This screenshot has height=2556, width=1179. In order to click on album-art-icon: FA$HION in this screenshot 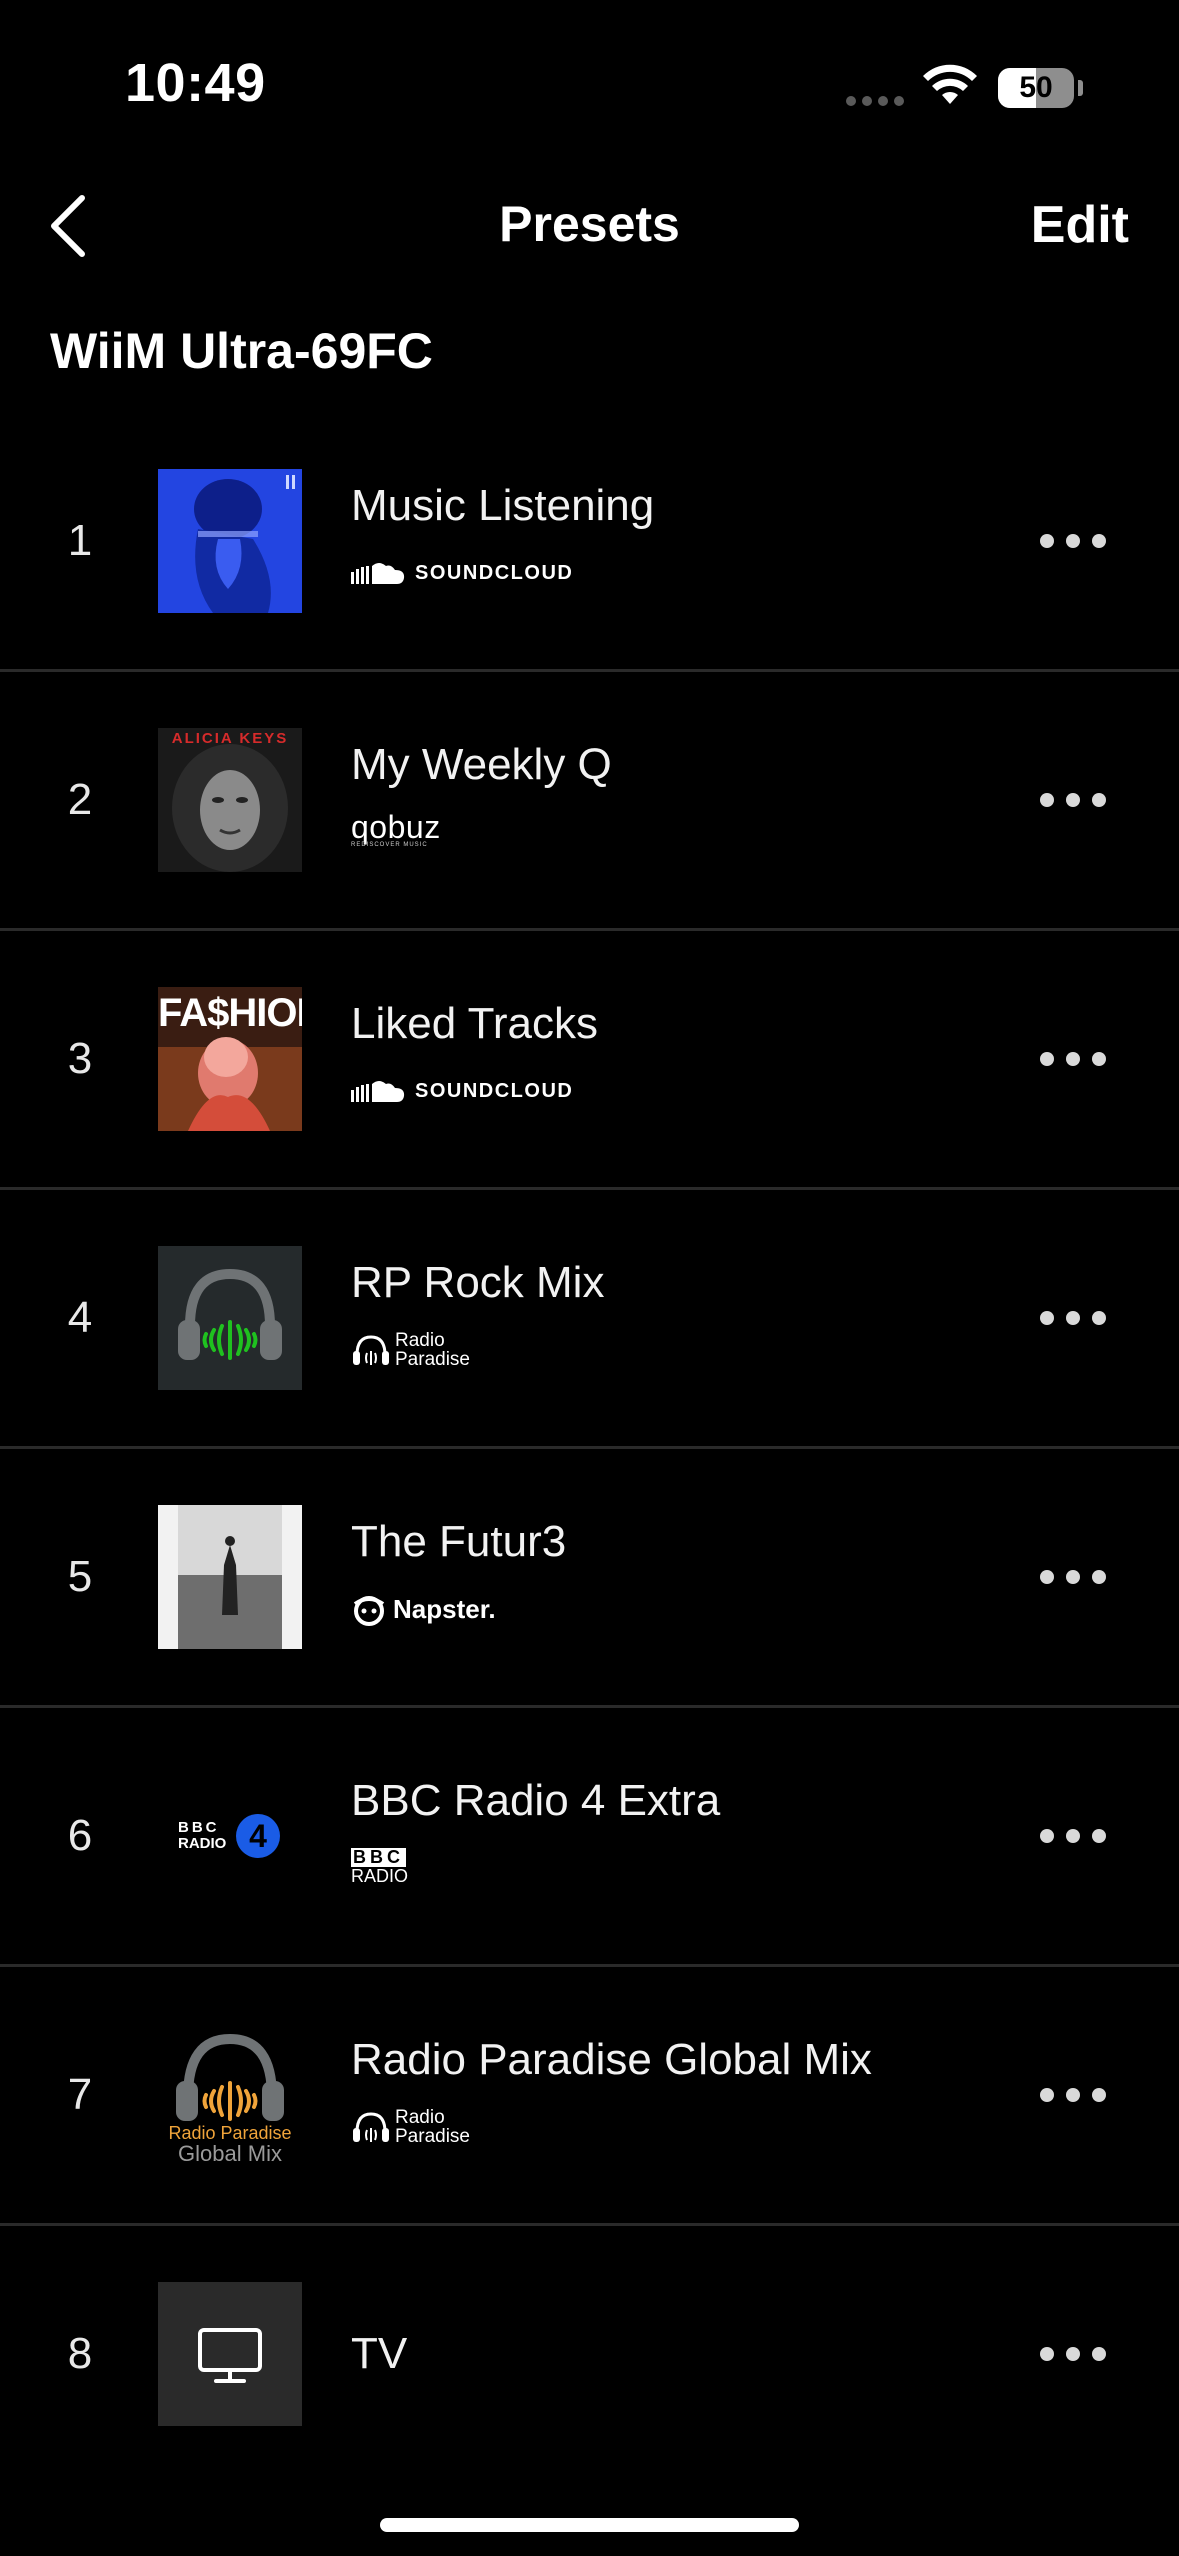, I will do `click(230, 1059)`.